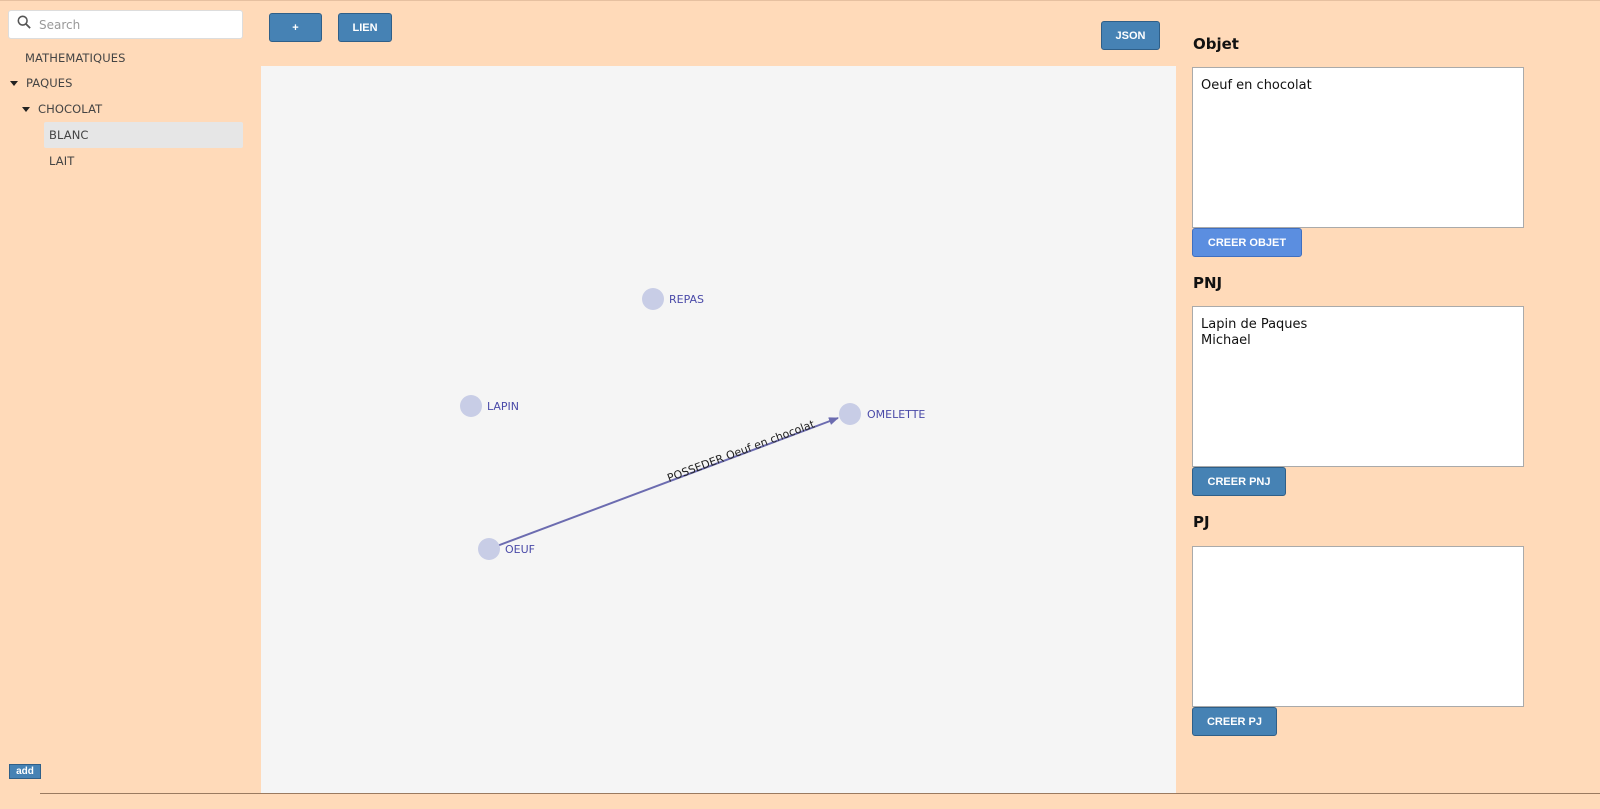  What do you see at coordinates (365, 27) in the screenshot?
I see `link-button: LIEN` at bounding box center [365, 27].